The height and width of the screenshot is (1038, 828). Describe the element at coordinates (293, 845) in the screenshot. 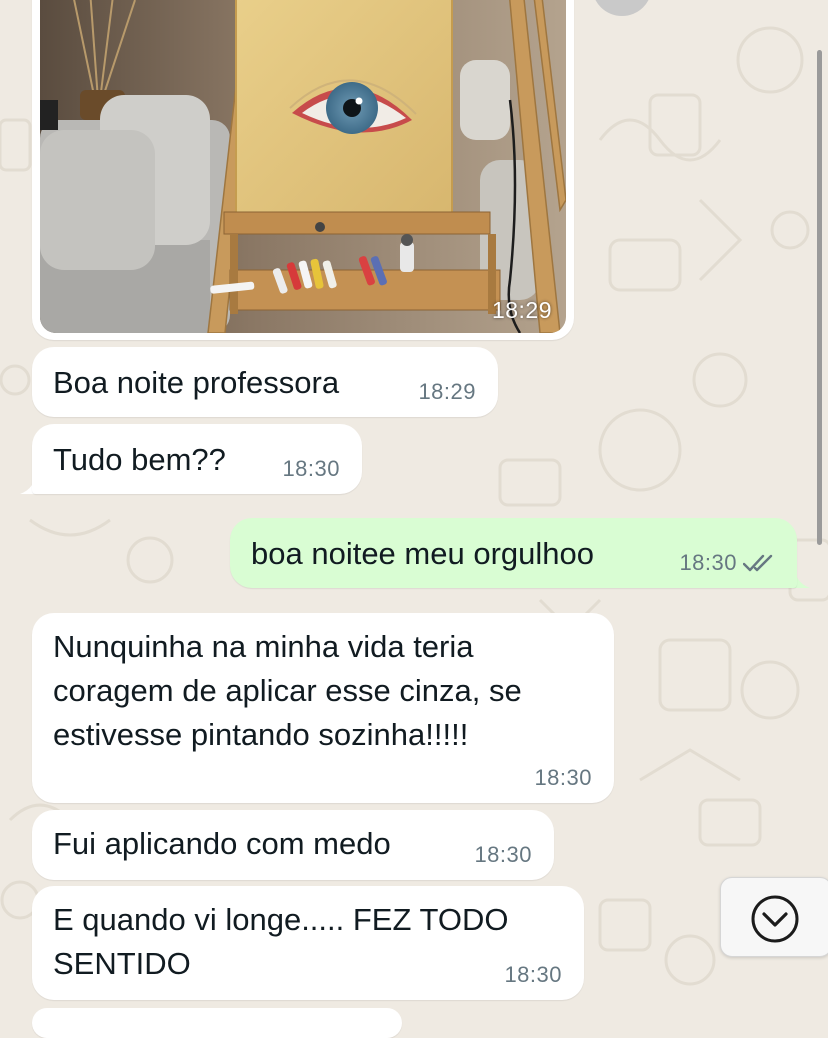

I see `incoming-message: Fui aplicando com medo 18:30` at that location.